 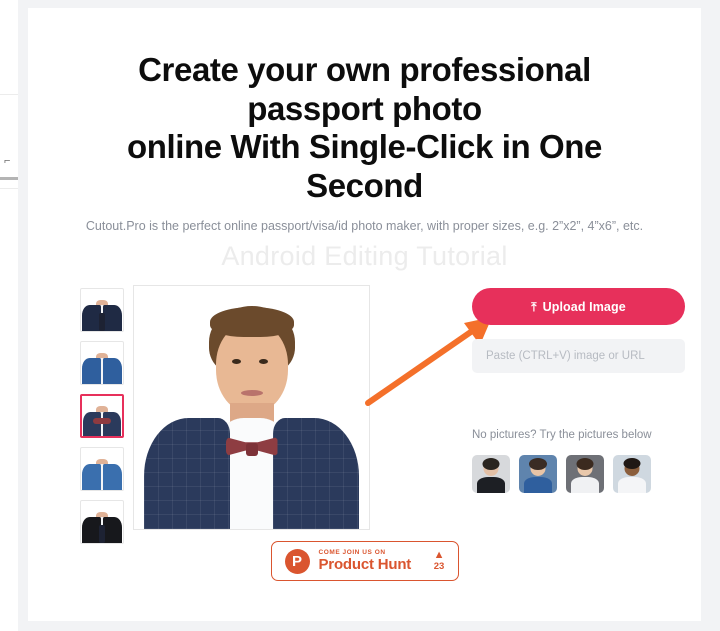 What do you see at coordinates (534, 306) in the screenshot?
I see `upload-icon: ⤒` at bounding box center [534, 306].